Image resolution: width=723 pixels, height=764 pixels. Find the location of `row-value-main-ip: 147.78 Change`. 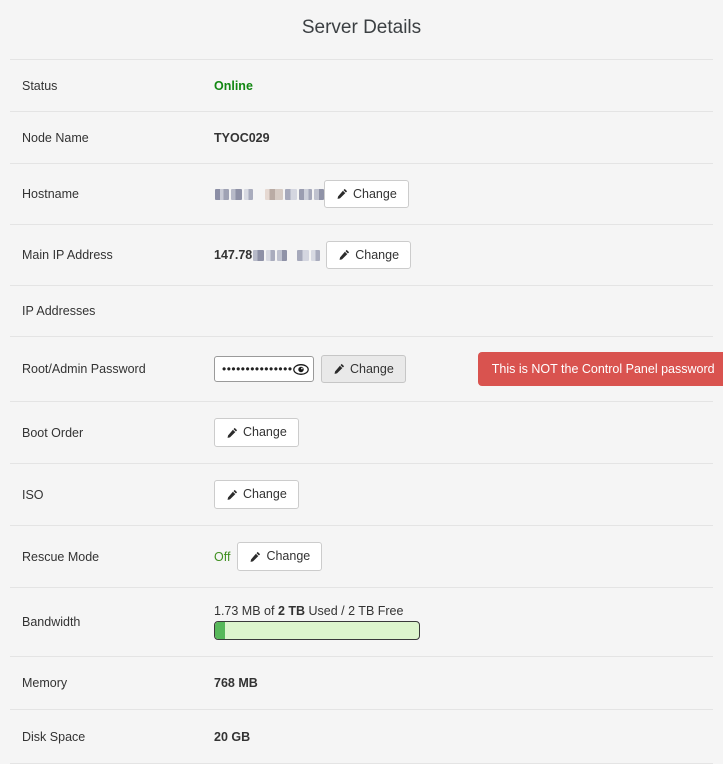

row-value-main-ip: 147.78 Change is located at coordinates (463, 255).